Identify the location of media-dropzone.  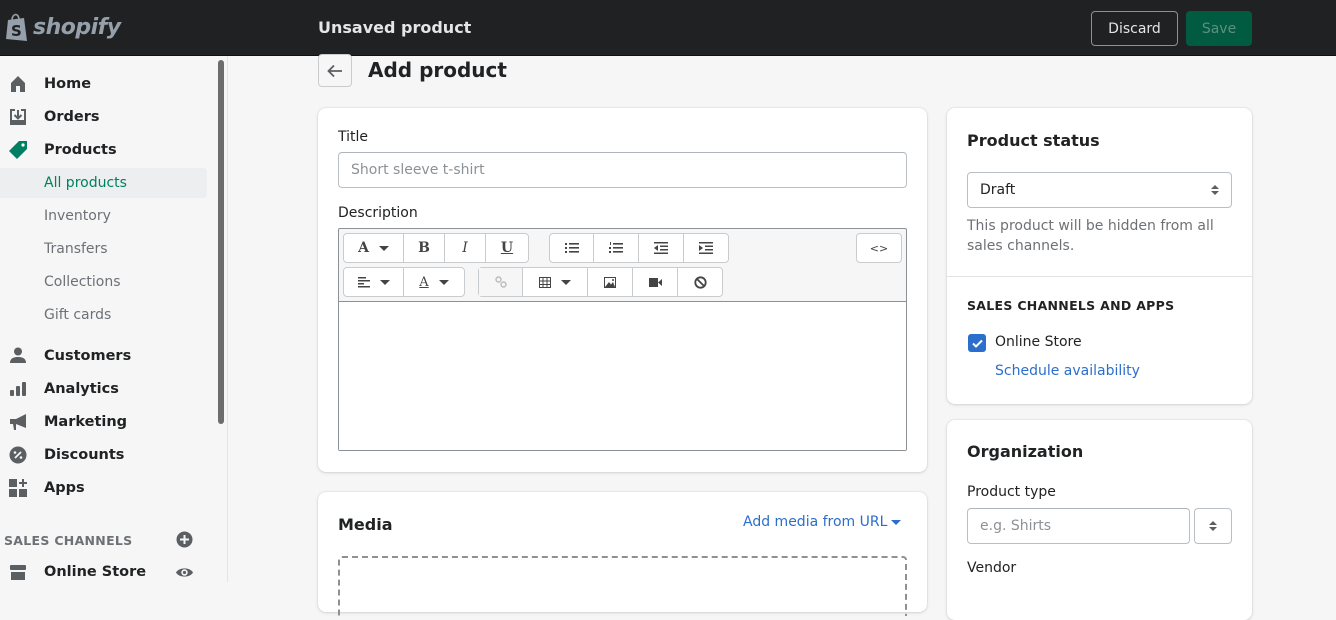
(622, 586).